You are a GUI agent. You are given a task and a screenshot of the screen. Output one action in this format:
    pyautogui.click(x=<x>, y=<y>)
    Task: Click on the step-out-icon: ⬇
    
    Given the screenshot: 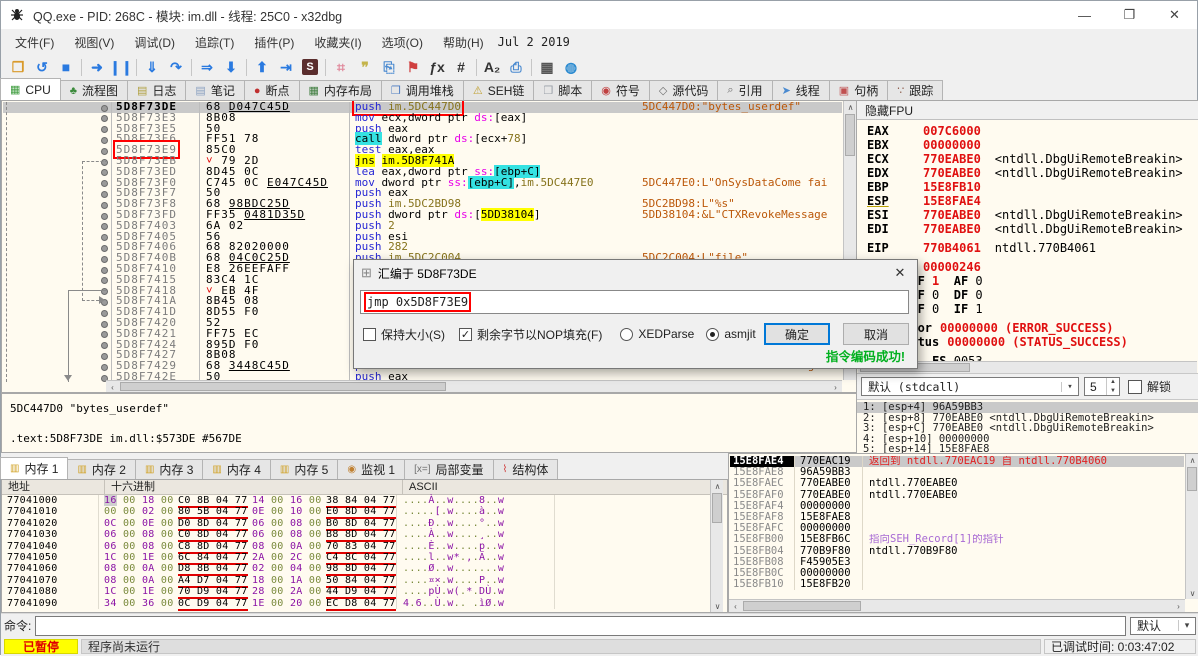 What is the action you would take?
    pyautogui.click(x=231, y=67)
    